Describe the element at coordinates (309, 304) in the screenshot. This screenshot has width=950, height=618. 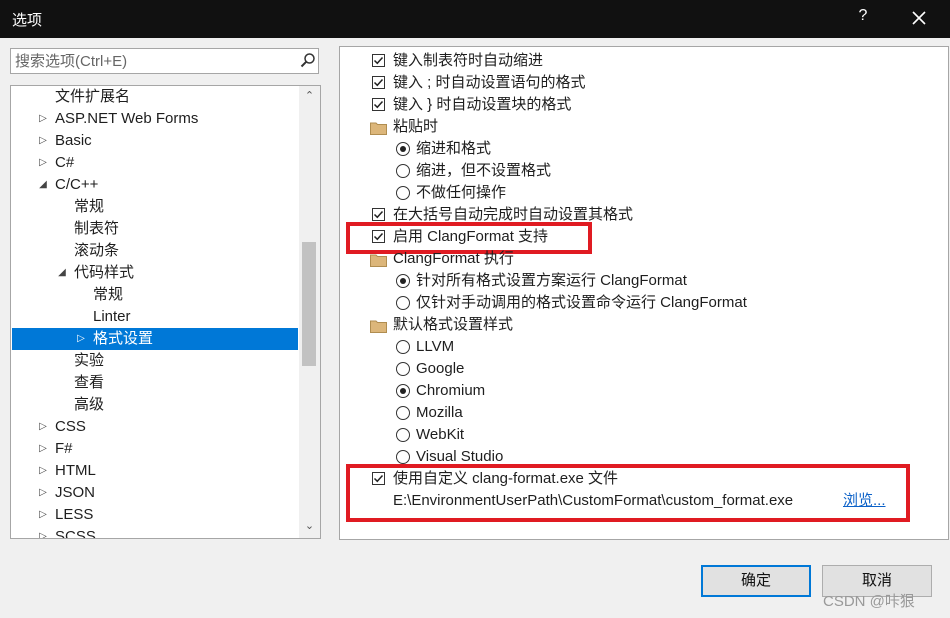
I see `scrollbar-thumb` at that location.